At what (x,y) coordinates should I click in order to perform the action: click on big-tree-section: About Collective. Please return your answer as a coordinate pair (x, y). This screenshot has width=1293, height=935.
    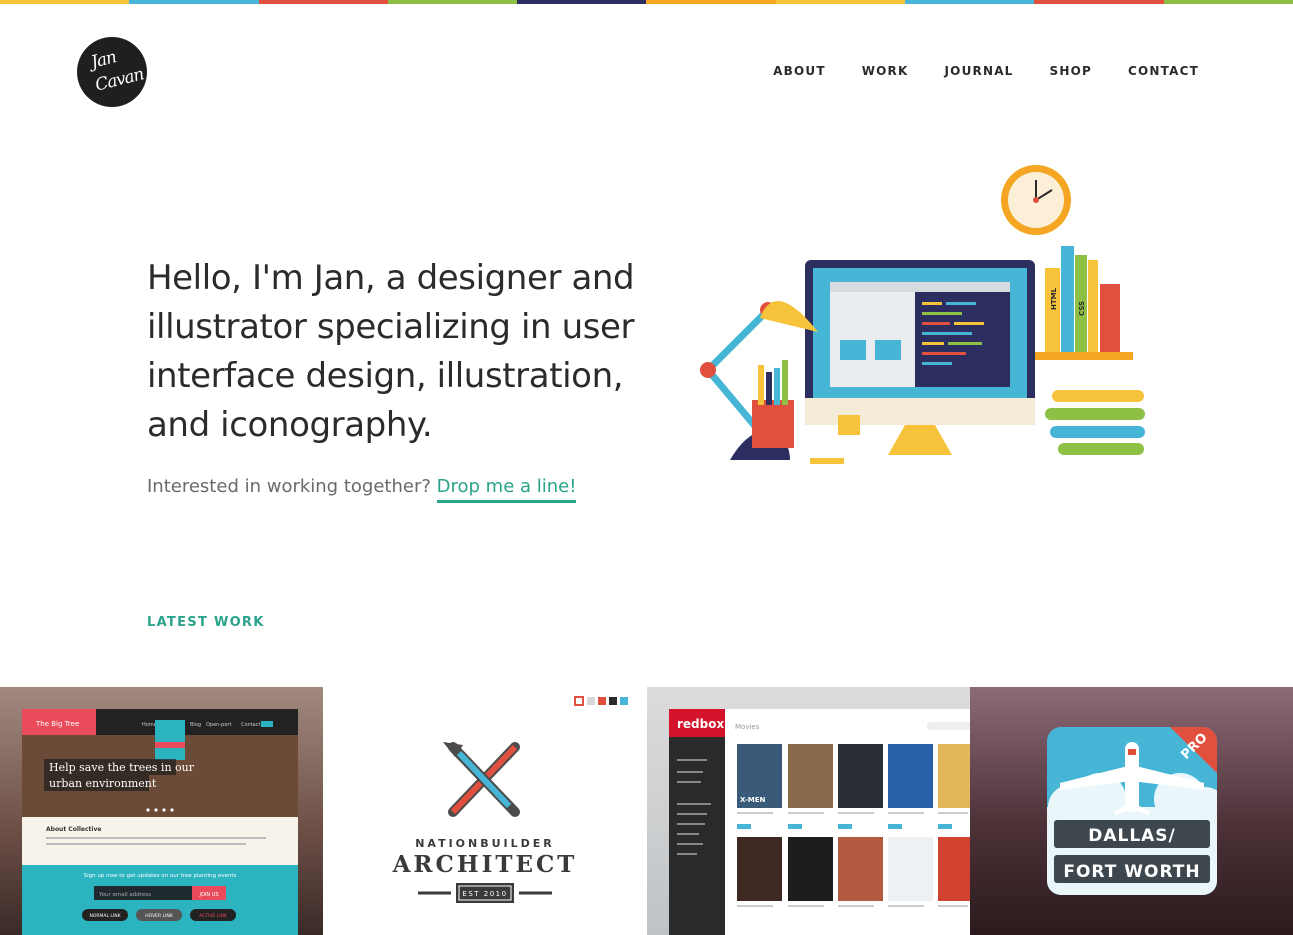
    Looking at the image, I should click on (73, 829).